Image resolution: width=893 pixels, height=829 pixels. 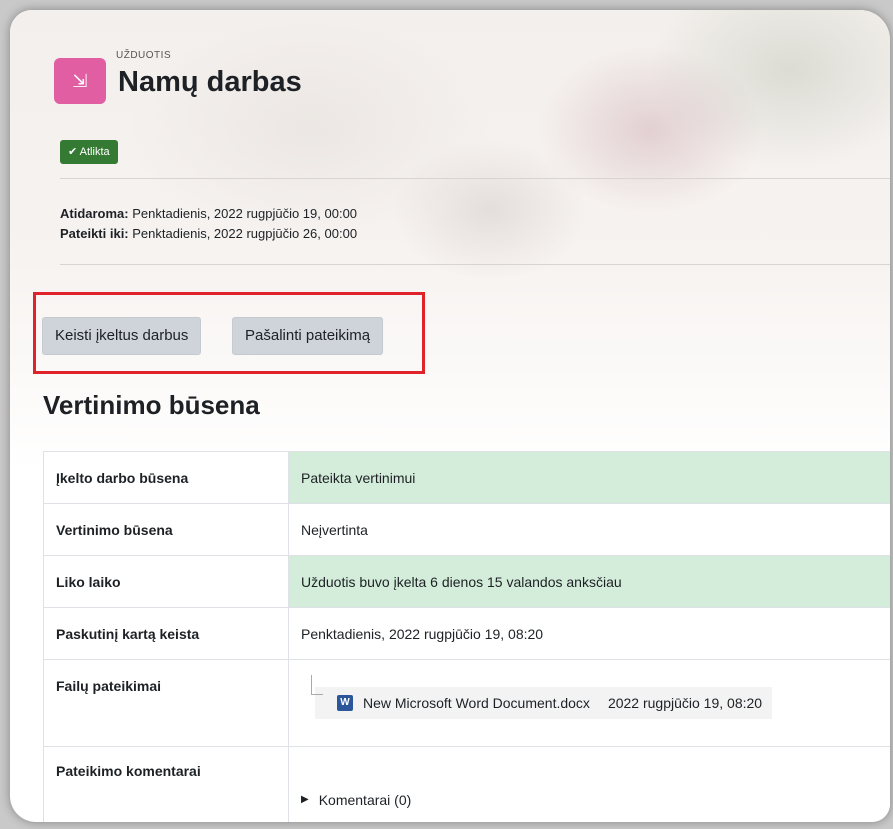 What do you see at coordinates (365, 799) in the screenshot?
I see `comments-label: Komentarai (0)` at bounding box center [365, 799].